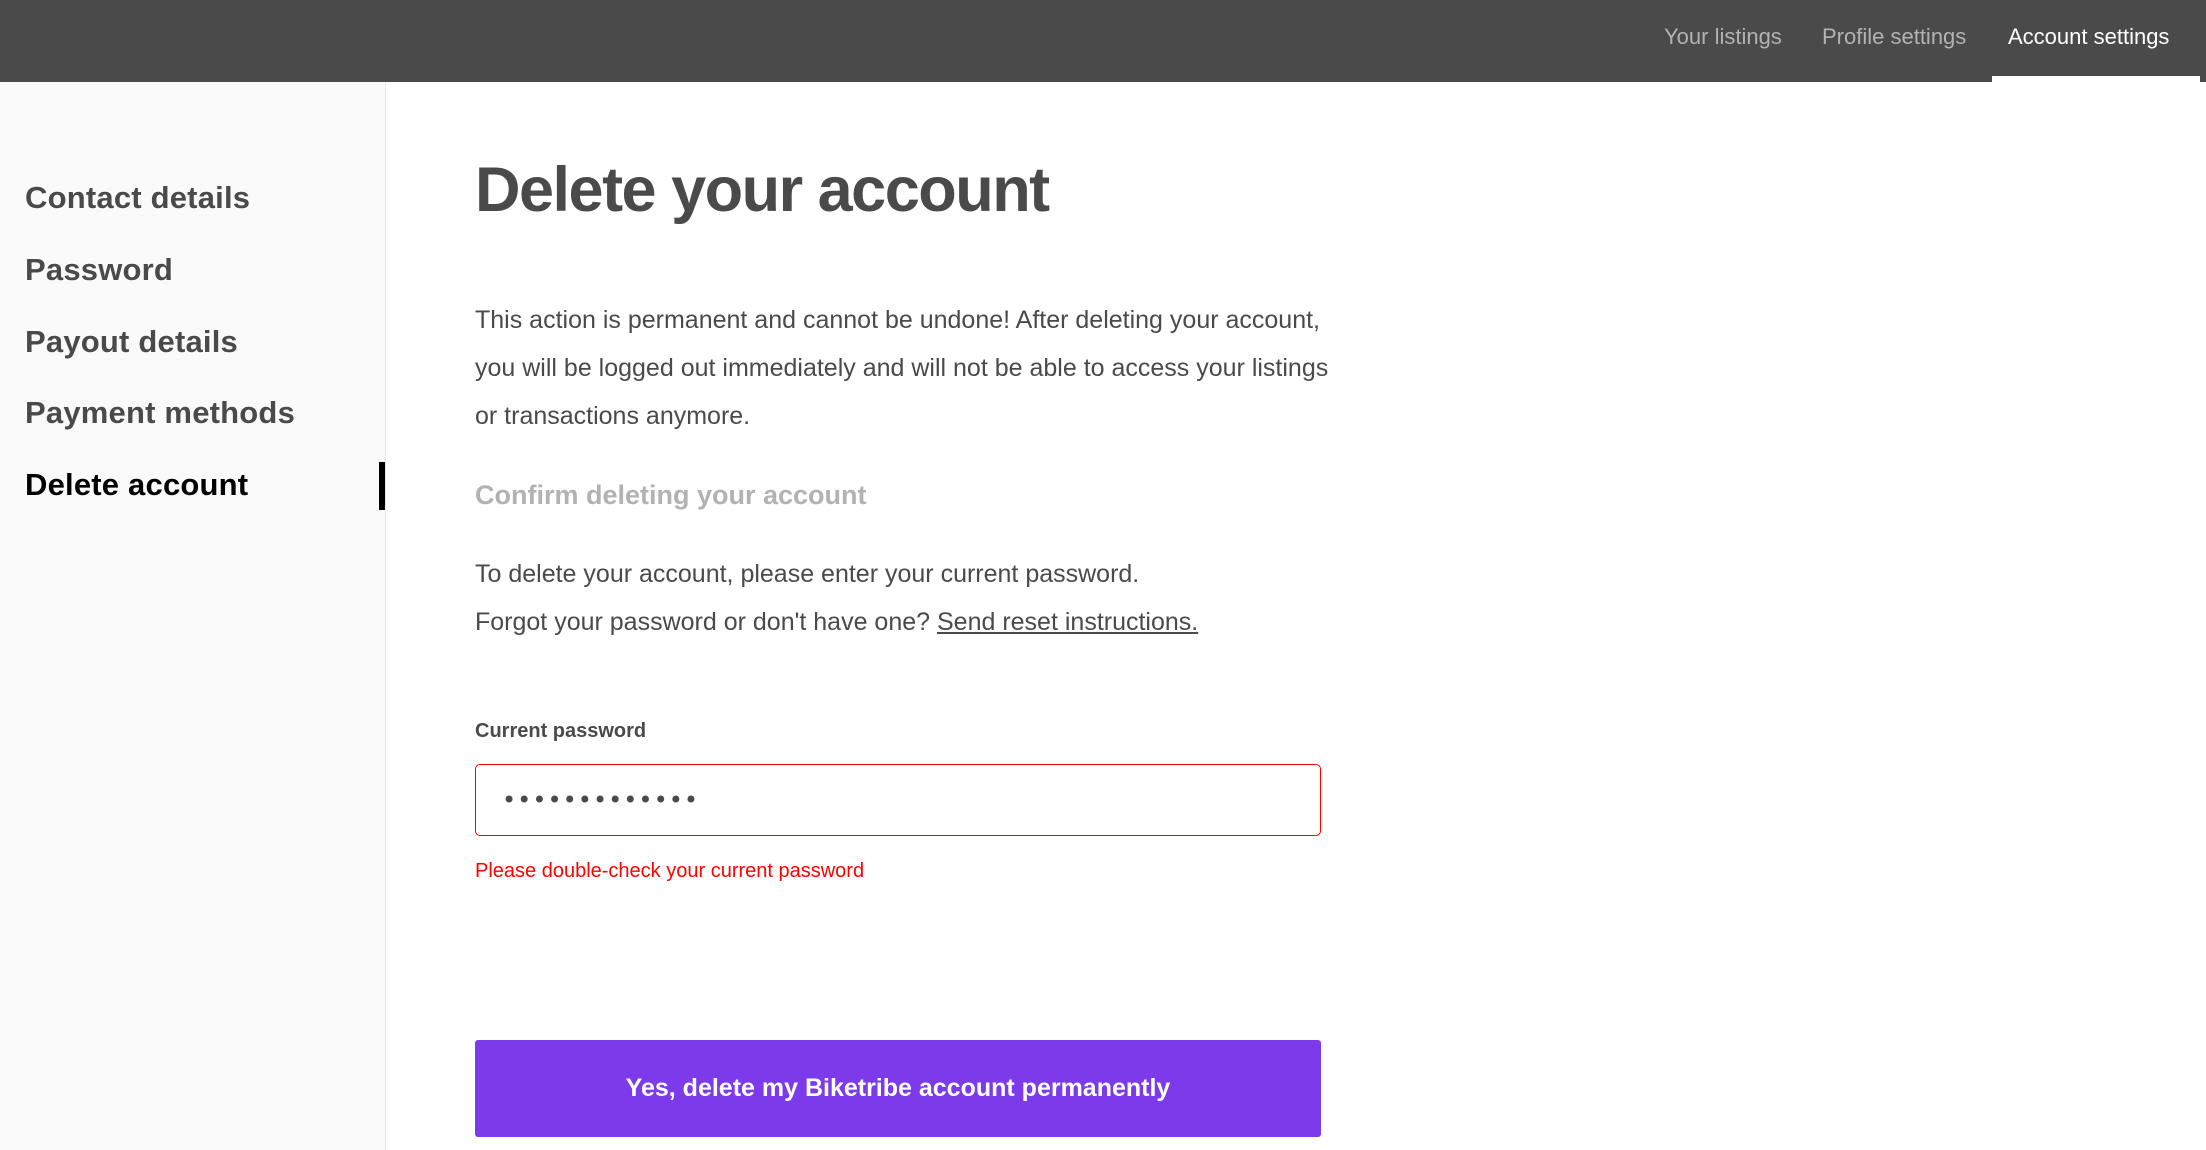 This screenshot has height=1150, width=2206. What do you see at coordinates (1067, 622) in the screenshot?
I see `send-reset-instructions-link: Send reset instructions.` at bounding box center [1067, 622].